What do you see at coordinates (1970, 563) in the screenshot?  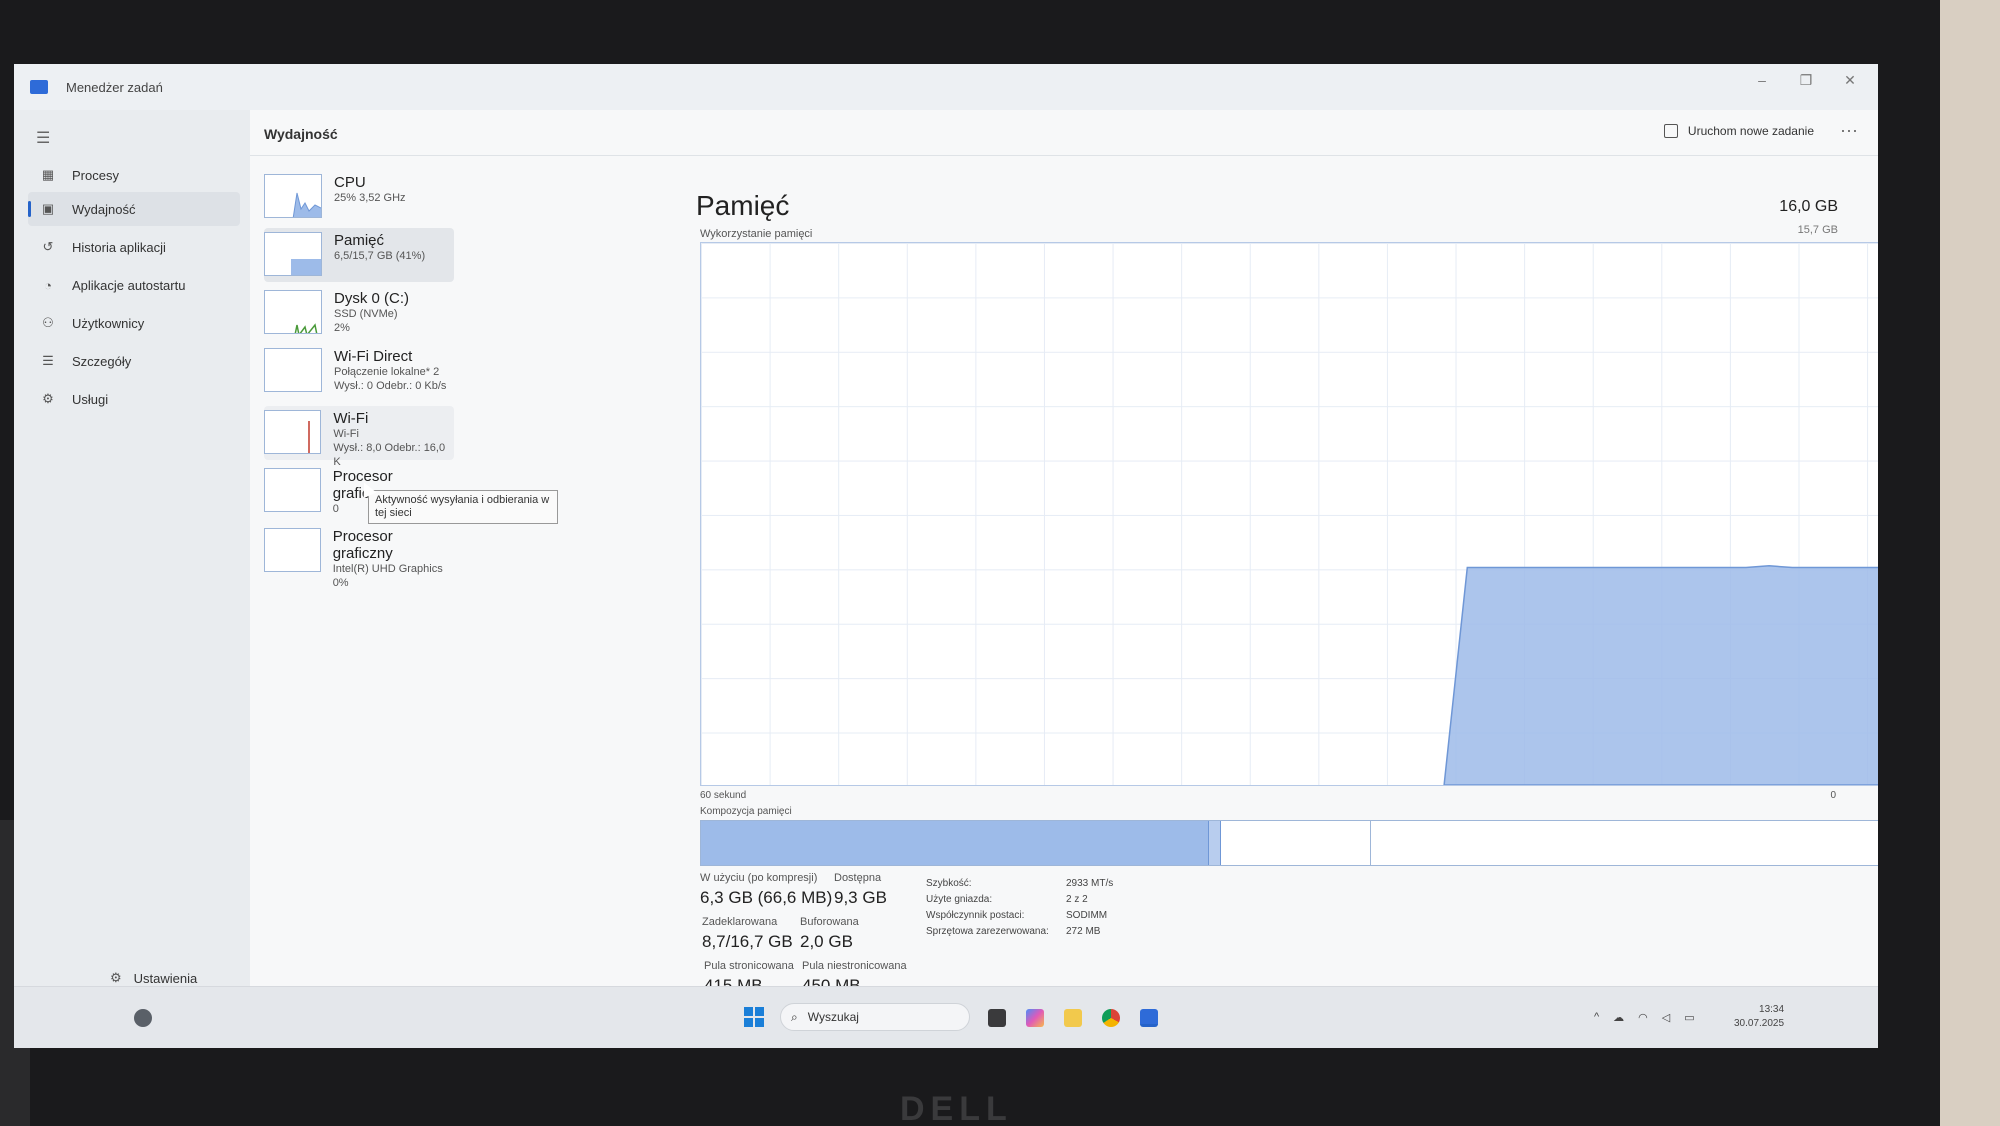 I see `background-wall` at bounding box center [1970, 563].